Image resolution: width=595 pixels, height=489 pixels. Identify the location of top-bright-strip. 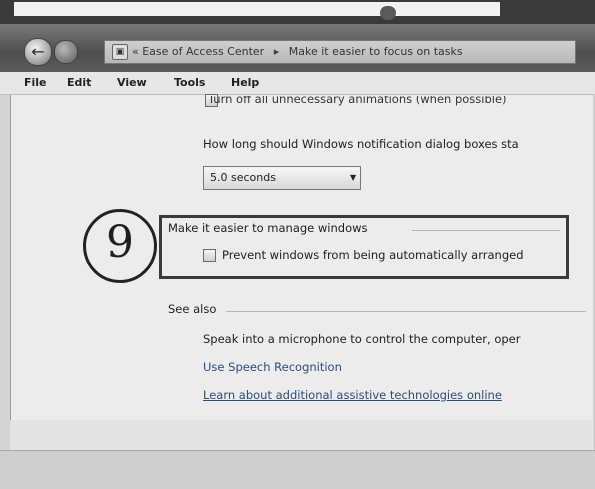
(257, 9).